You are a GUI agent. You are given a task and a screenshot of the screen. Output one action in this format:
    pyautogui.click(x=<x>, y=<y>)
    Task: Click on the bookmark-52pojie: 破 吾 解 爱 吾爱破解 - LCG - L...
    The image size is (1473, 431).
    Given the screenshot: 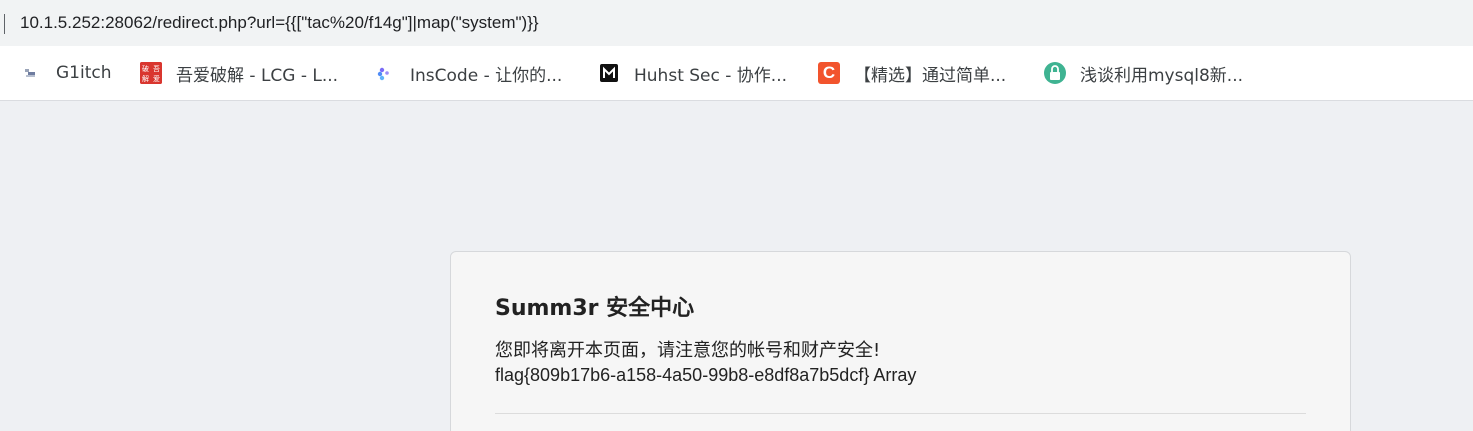 What is the action you would take?
    pyautogui.click(x=239, y=73)
    